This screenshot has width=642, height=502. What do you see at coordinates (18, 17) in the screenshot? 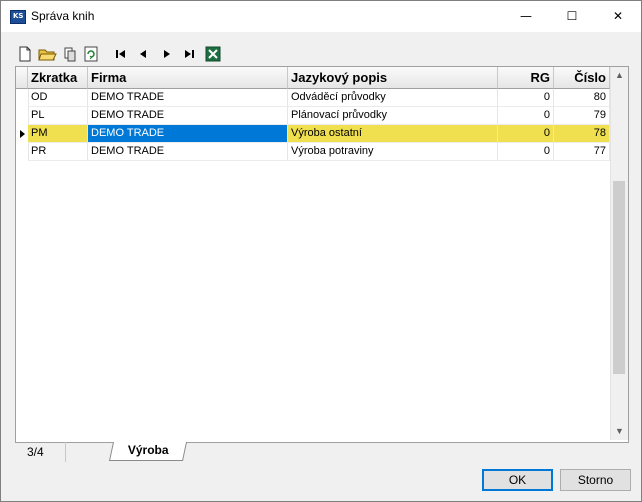
I see `app-icon: KS` at bounding box center [18, 17].